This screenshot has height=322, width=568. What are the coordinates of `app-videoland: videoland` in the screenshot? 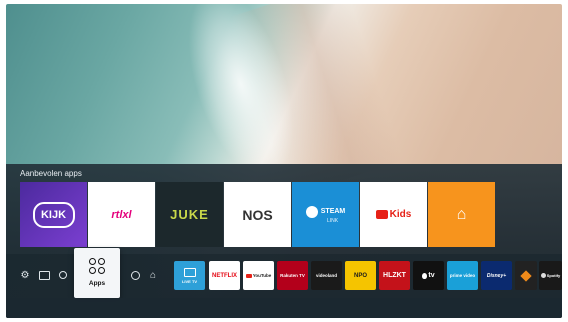 It's located at (326, 275).